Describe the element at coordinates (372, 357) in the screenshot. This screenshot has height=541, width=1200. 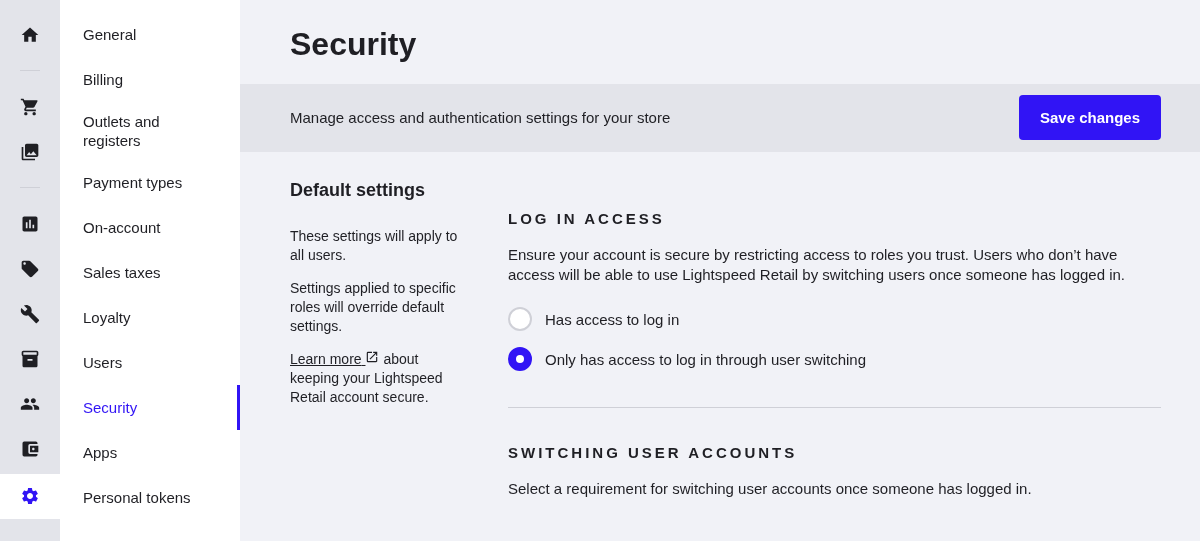
I see `external-link-icon` at that location.